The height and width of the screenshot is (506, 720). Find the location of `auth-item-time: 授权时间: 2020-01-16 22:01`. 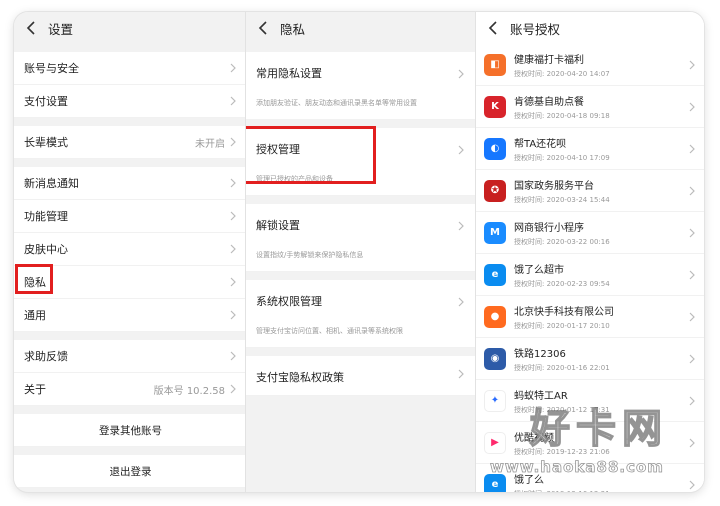

auth-item-time: 授权时间: 2020-01-16 22:01 is located at coordinates (562, 367).